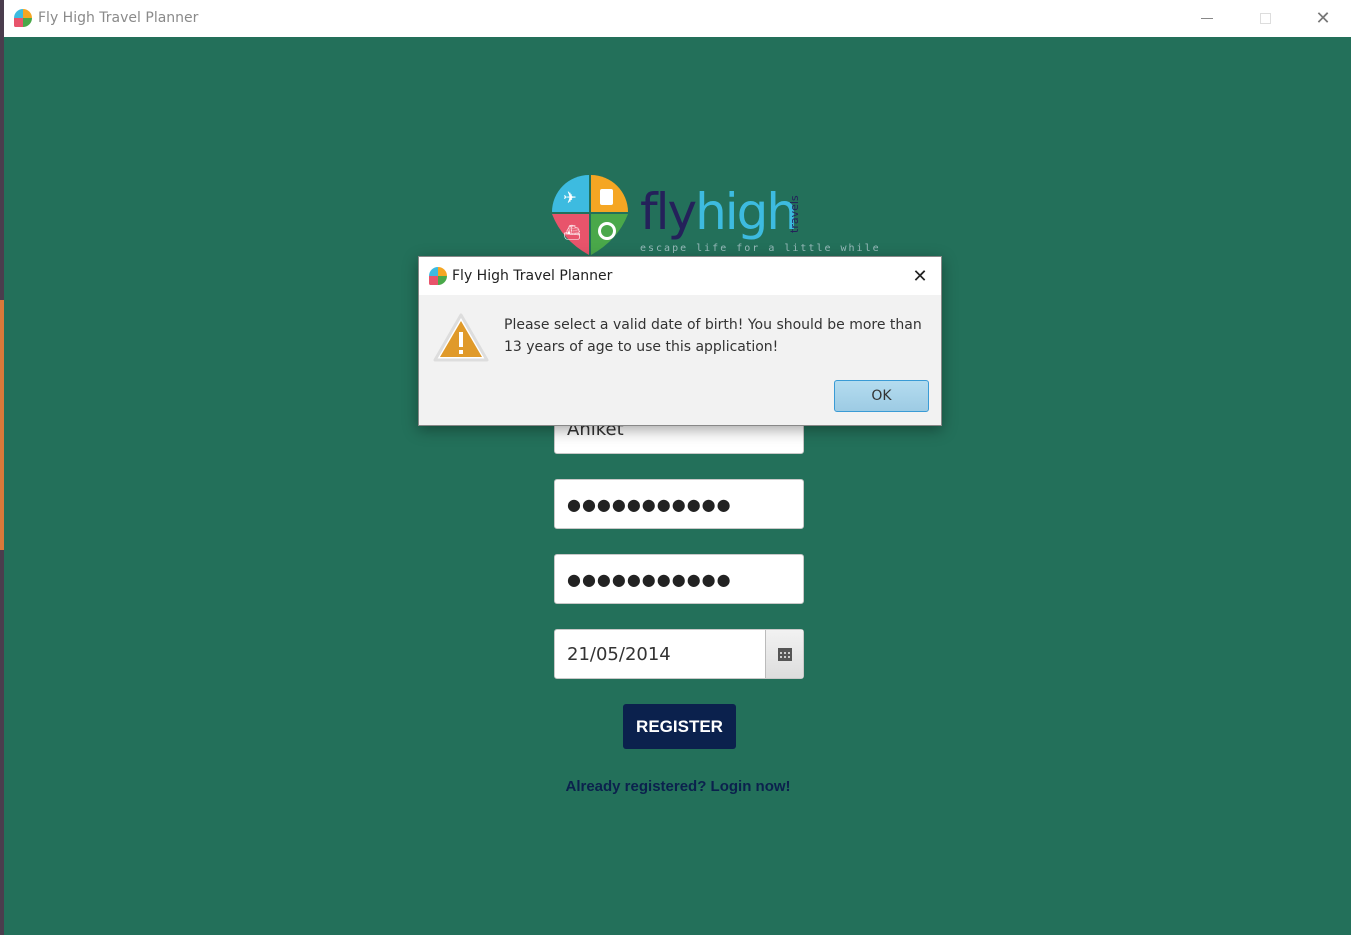 This screenshot has height=935, width=1351. I want to click on logo-side-text: travels, so click(794, 214).